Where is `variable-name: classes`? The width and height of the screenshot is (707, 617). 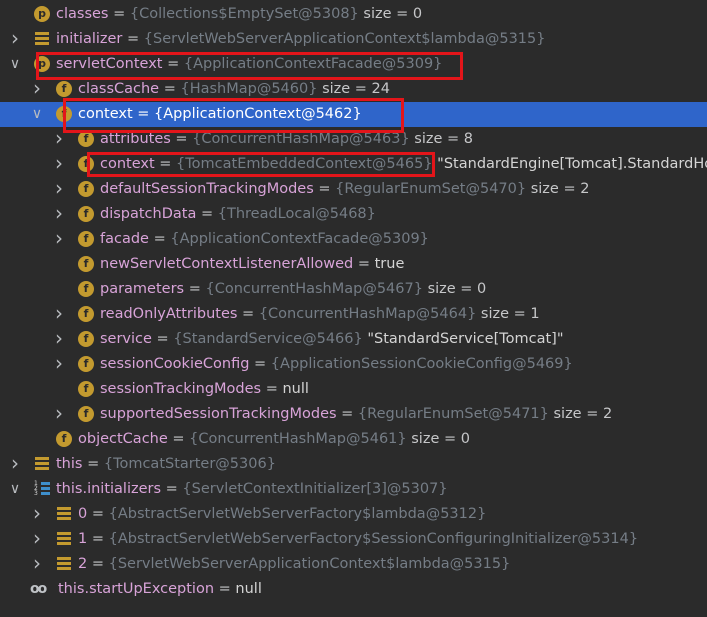
variable-name: classes is located at coordinates (82, 14).